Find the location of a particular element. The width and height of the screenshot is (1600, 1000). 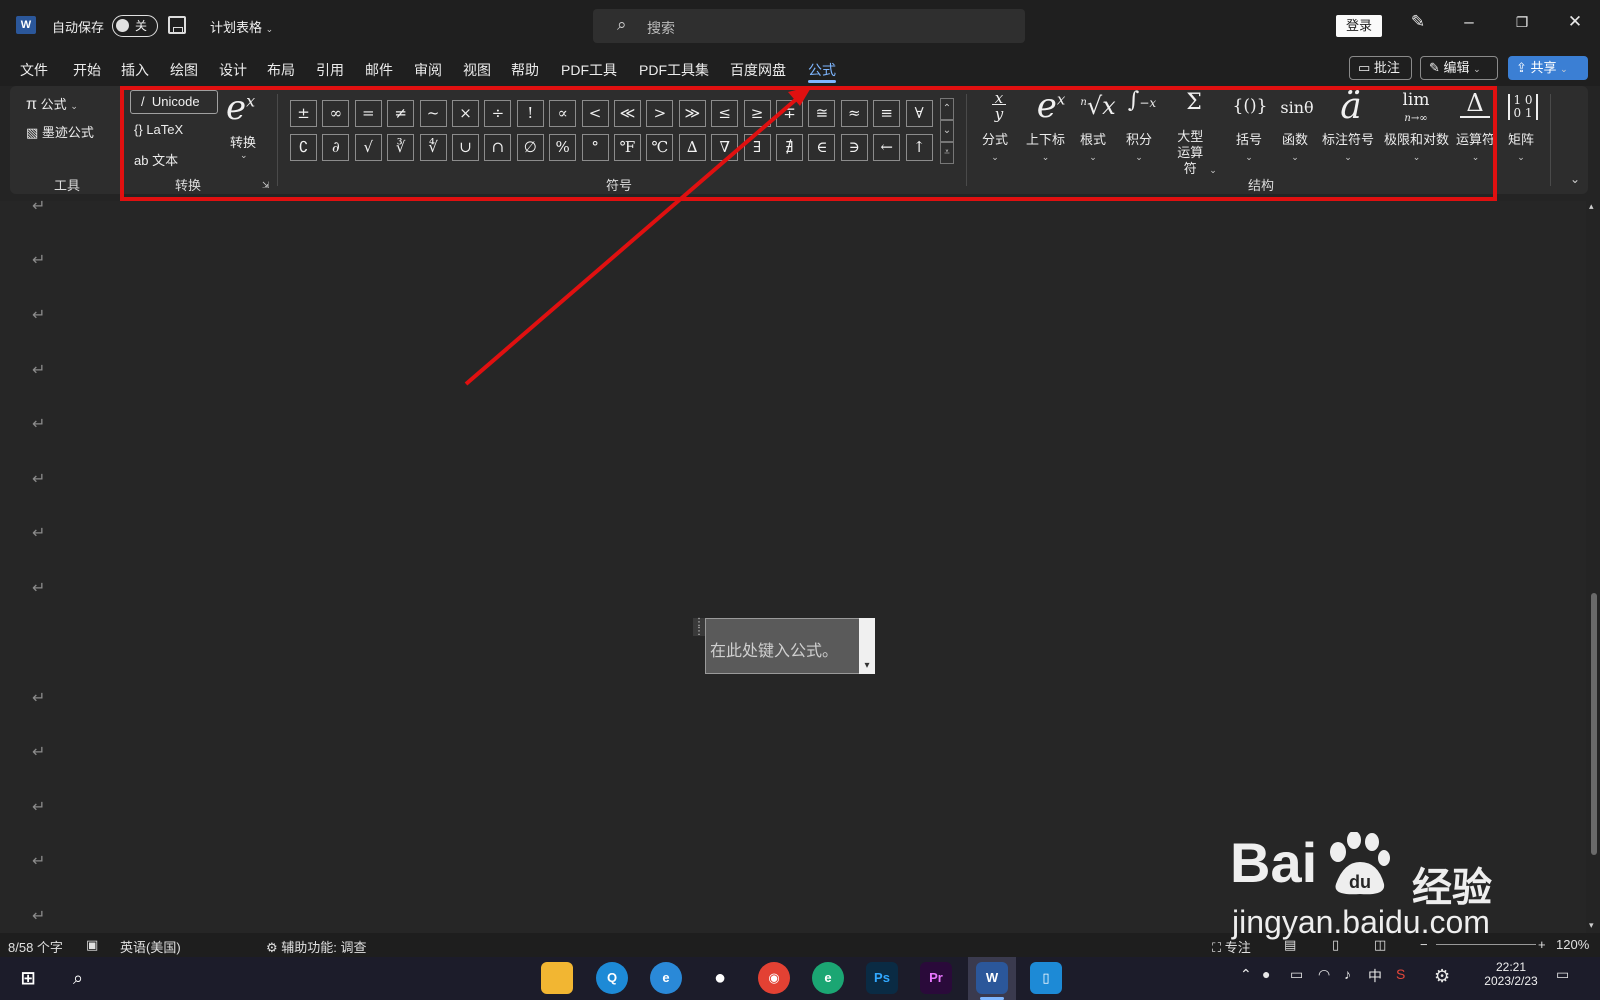

close-icon: ✕ is located at coordinates (1575, 25).